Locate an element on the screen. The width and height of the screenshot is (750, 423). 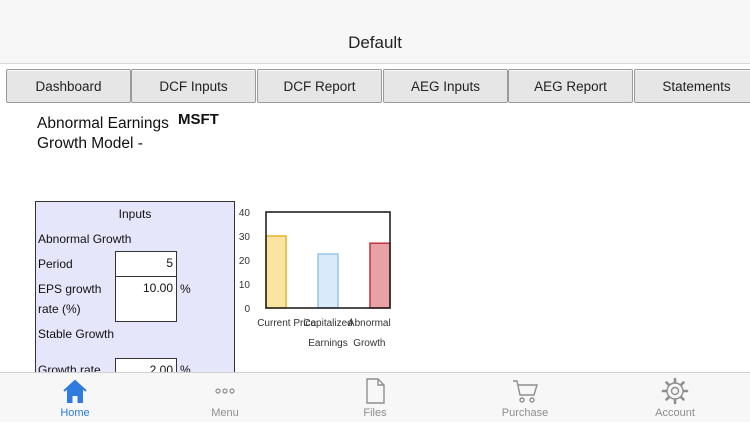
gear-icon is located at coordinates (675, 391).